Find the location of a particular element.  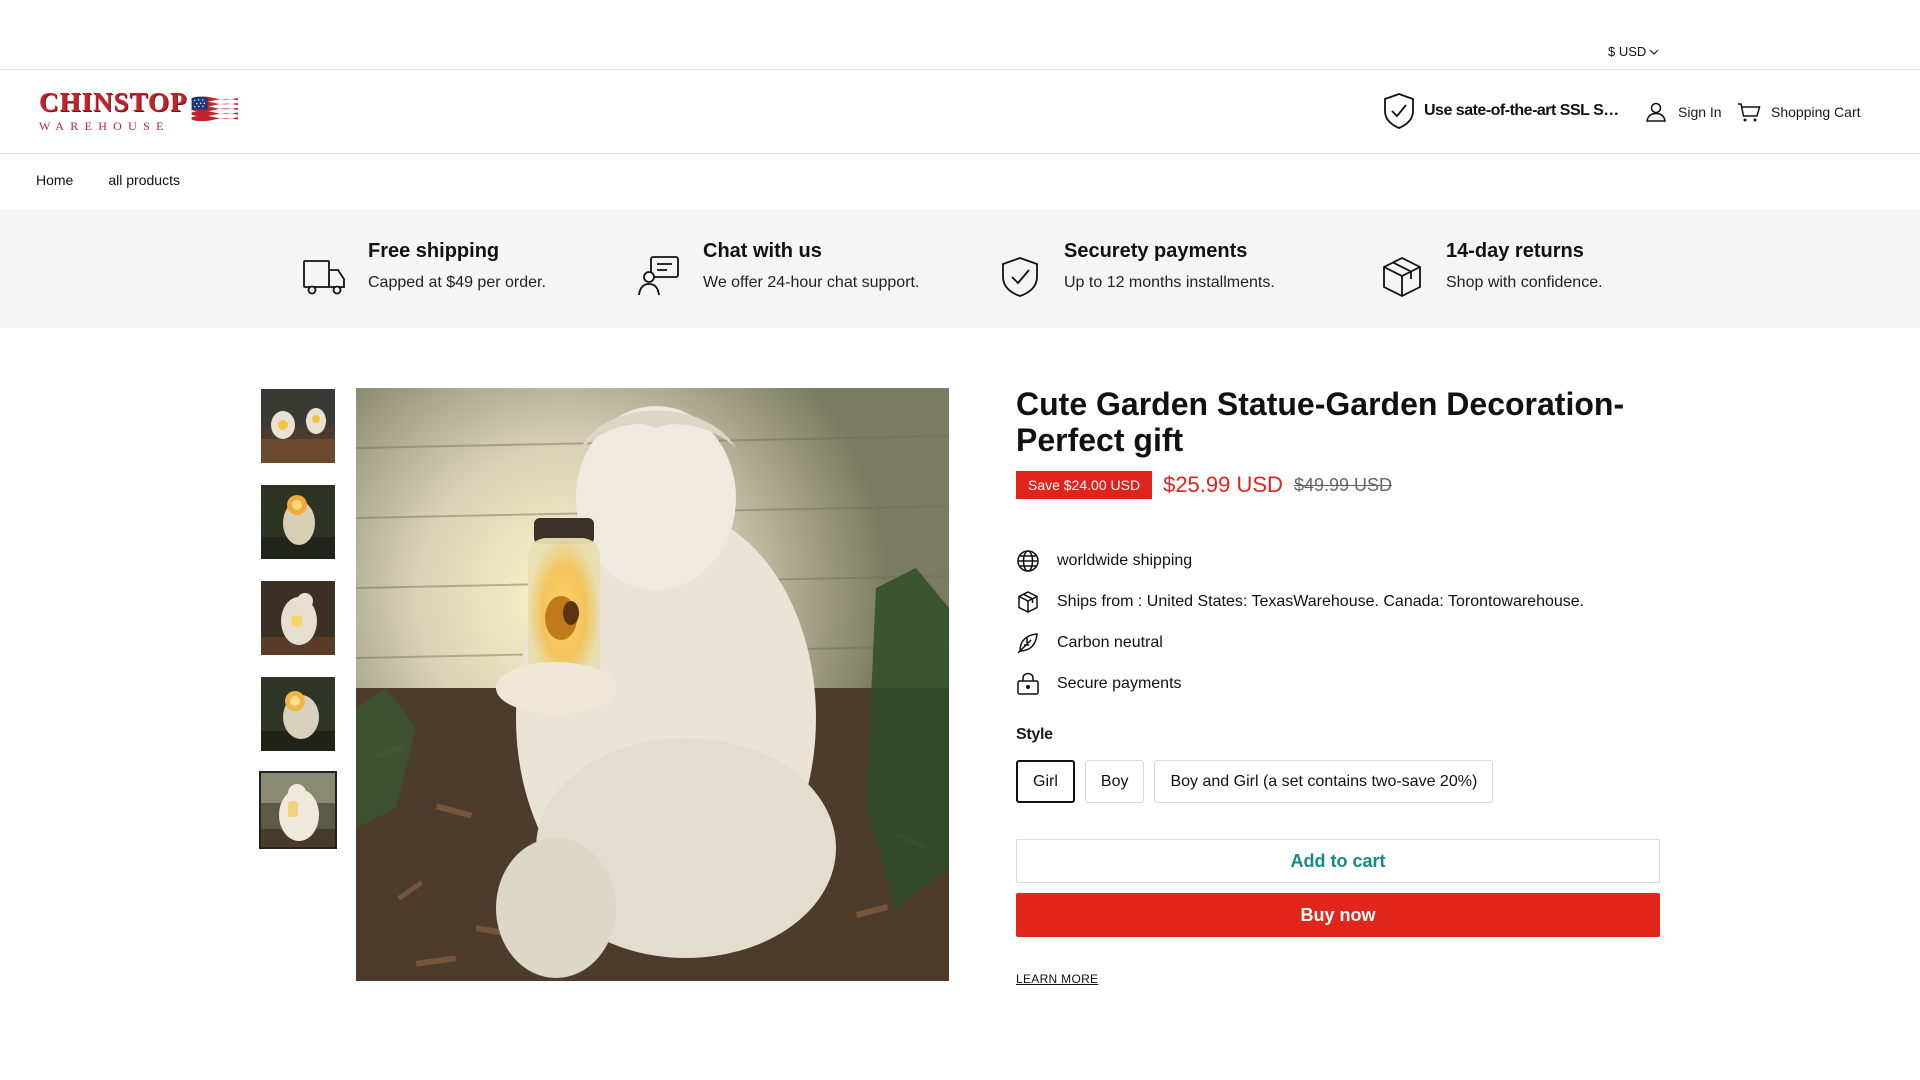

feature-title: Chat with us is located at coordinates (762, 251).